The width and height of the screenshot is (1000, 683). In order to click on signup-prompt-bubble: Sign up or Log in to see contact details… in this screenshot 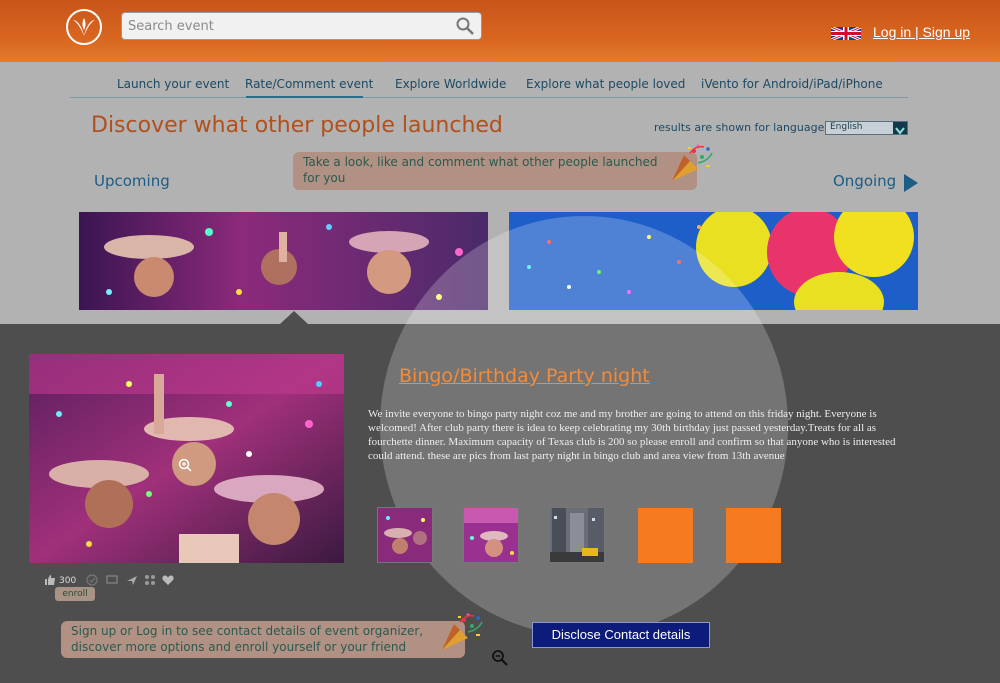, I will do `click(263, 639)`.